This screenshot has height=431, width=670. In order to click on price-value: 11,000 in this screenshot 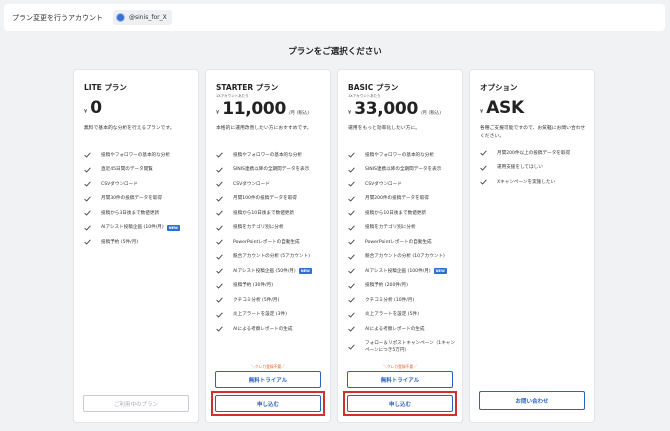, I will do `click(254, 109)`.